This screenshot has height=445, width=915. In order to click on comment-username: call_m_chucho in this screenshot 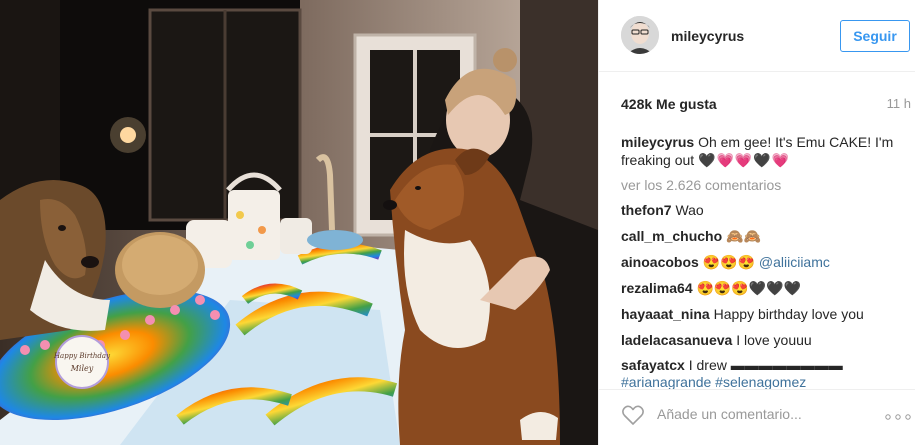, I will do `click(671, 236)`.